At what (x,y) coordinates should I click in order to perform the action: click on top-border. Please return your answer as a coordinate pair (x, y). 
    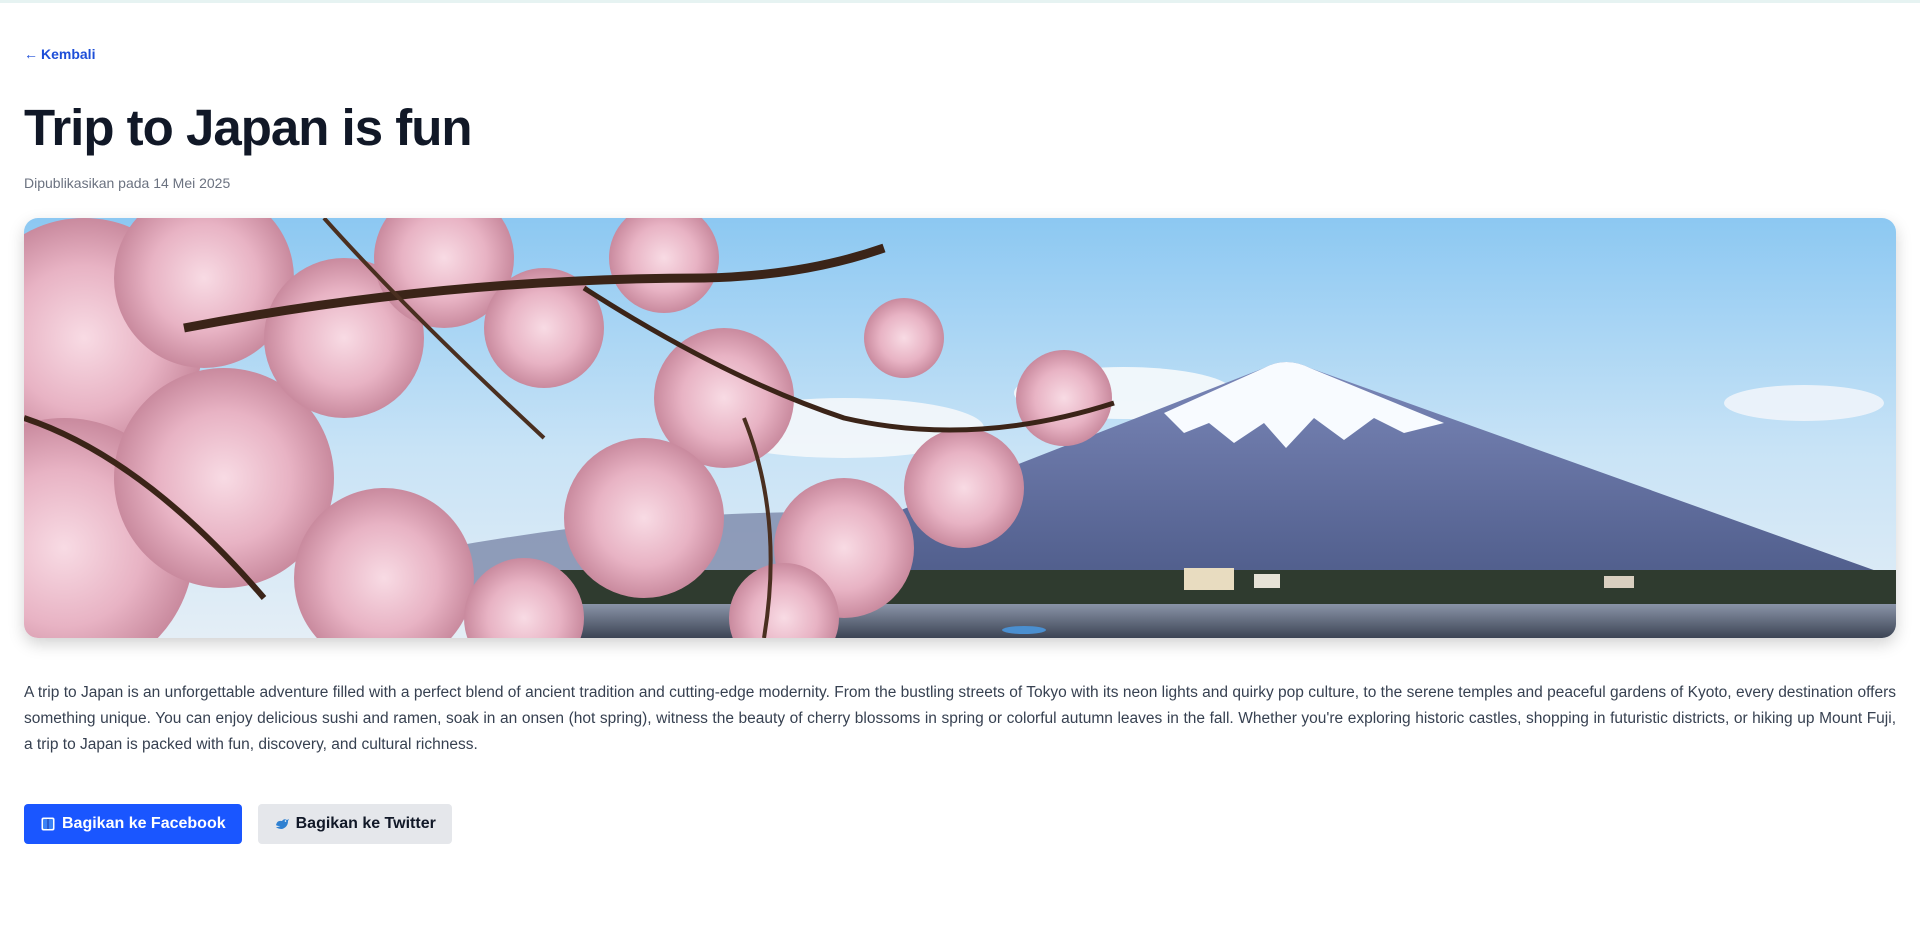
    Looking at the image, I should click on (960, 1).